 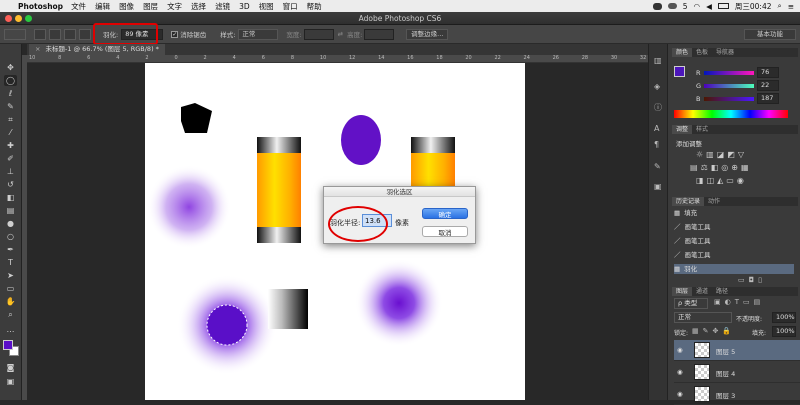 I want to click on screen-mode-icon: ▣, so click(x=10, y=381).